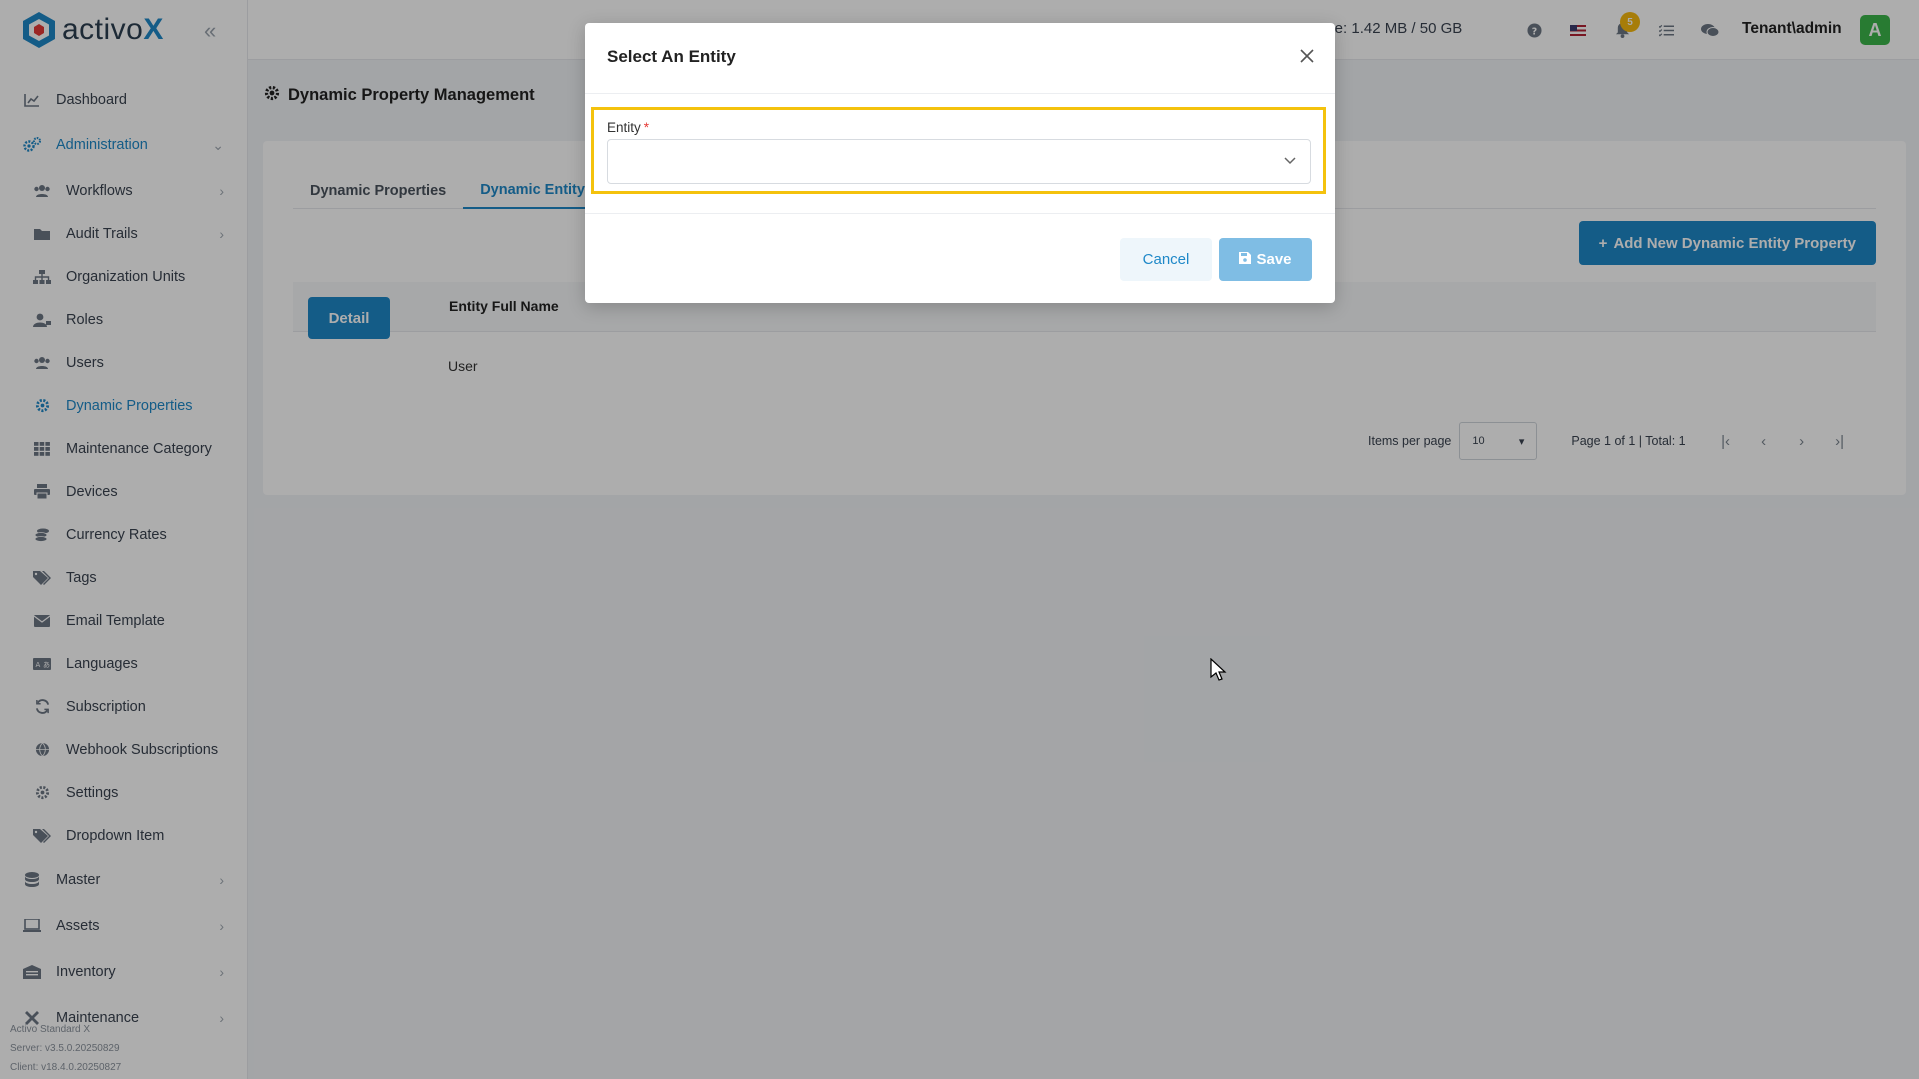  Describe the element at coordinates (1166, 259) in the screenshot. I see `cancel-button: Cancel` at that location.